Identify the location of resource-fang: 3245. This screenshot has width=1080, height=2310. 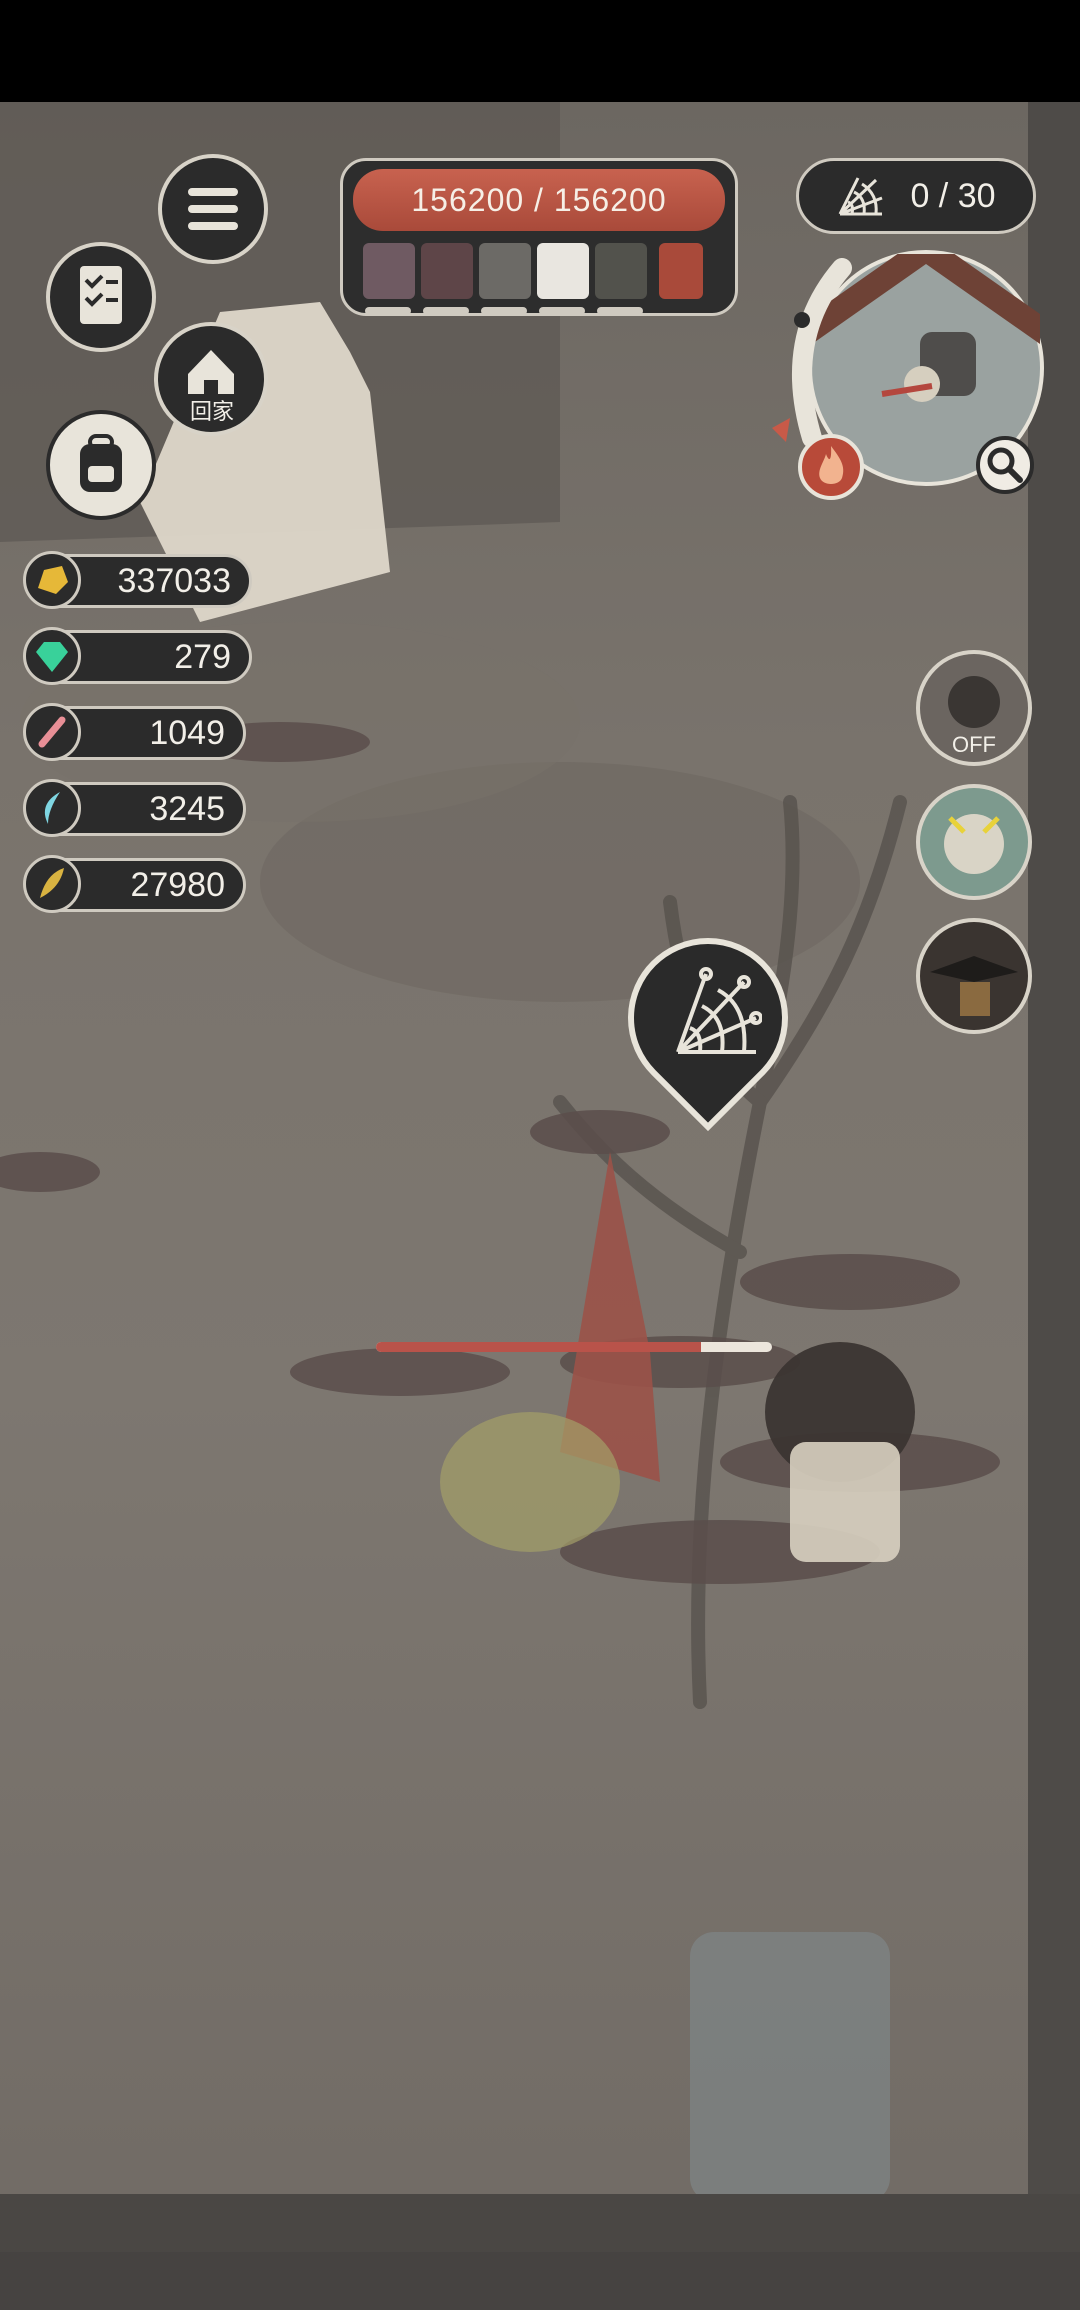
(134, 808).